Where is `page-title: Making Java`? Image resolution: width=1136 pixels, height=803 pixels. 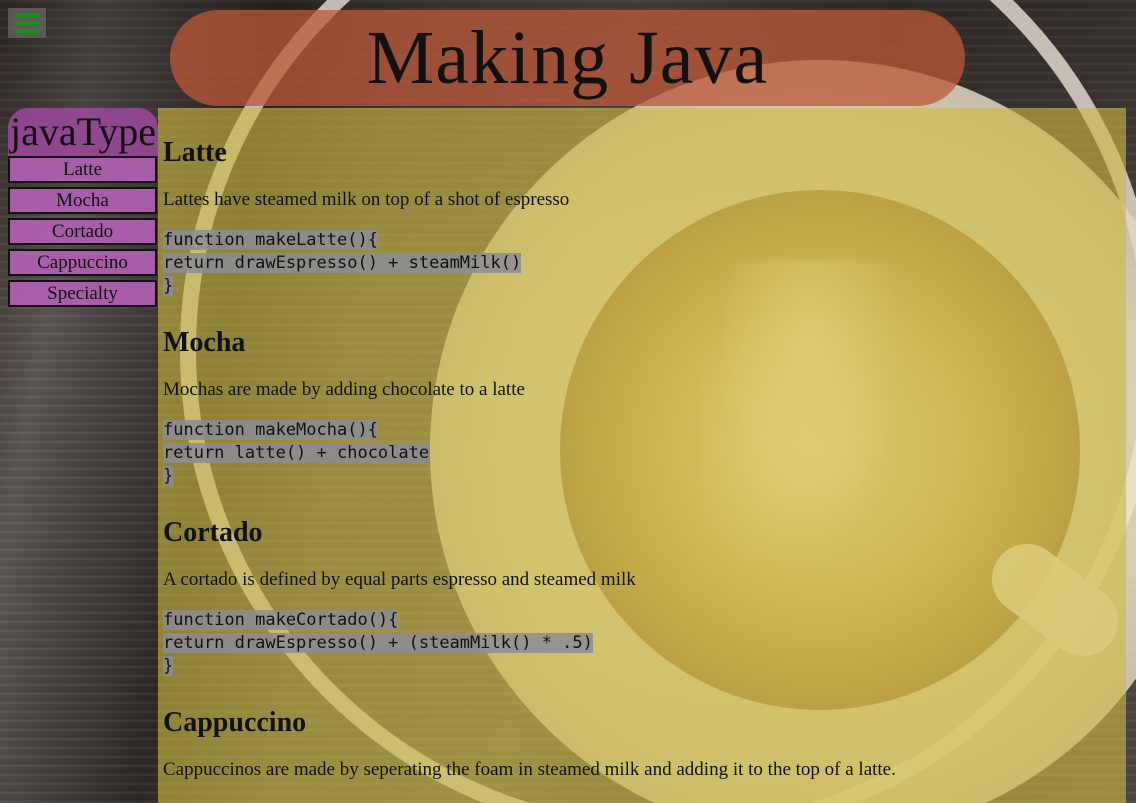
page-title: Making Java is located at coordinates (567, 58).